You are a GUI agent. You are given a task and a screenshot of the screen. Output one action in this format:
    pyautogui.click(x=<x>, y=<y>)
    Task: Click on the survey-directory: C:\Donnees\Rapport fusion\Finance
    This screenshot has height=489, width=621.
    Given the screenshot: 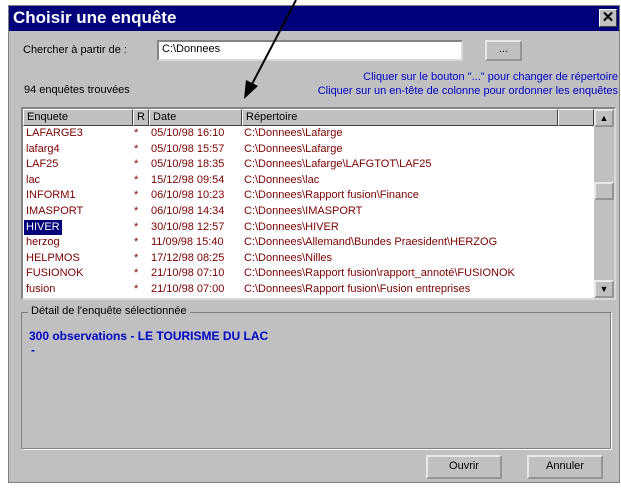 What is the action you would take?
    pyautogui.click(x=331, y=195)
    